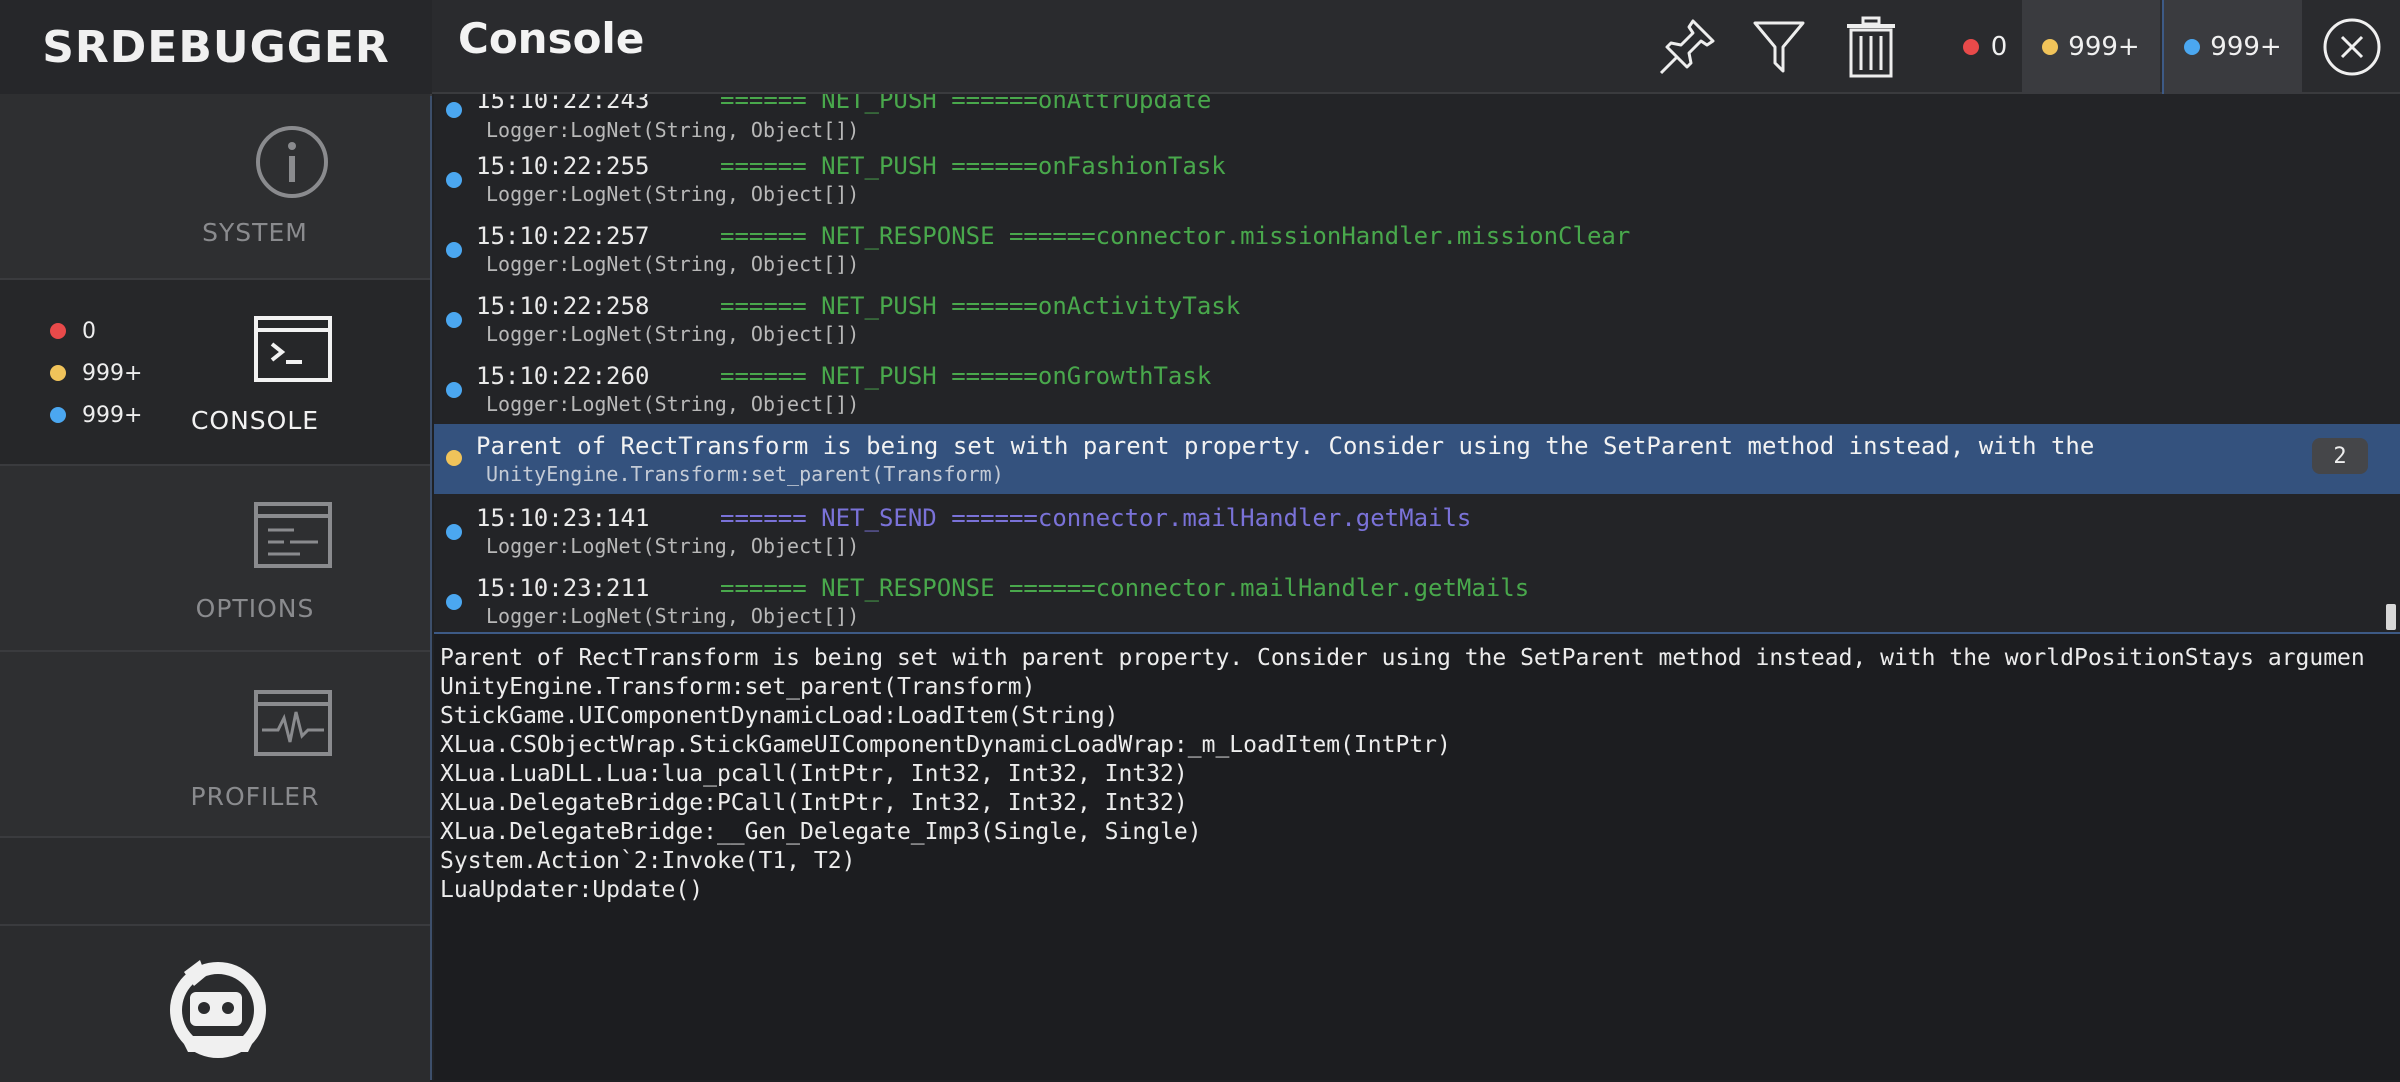  Describe the element at coordinates (551, 38) in the screenshot. I see `page-title: Console` at that location.